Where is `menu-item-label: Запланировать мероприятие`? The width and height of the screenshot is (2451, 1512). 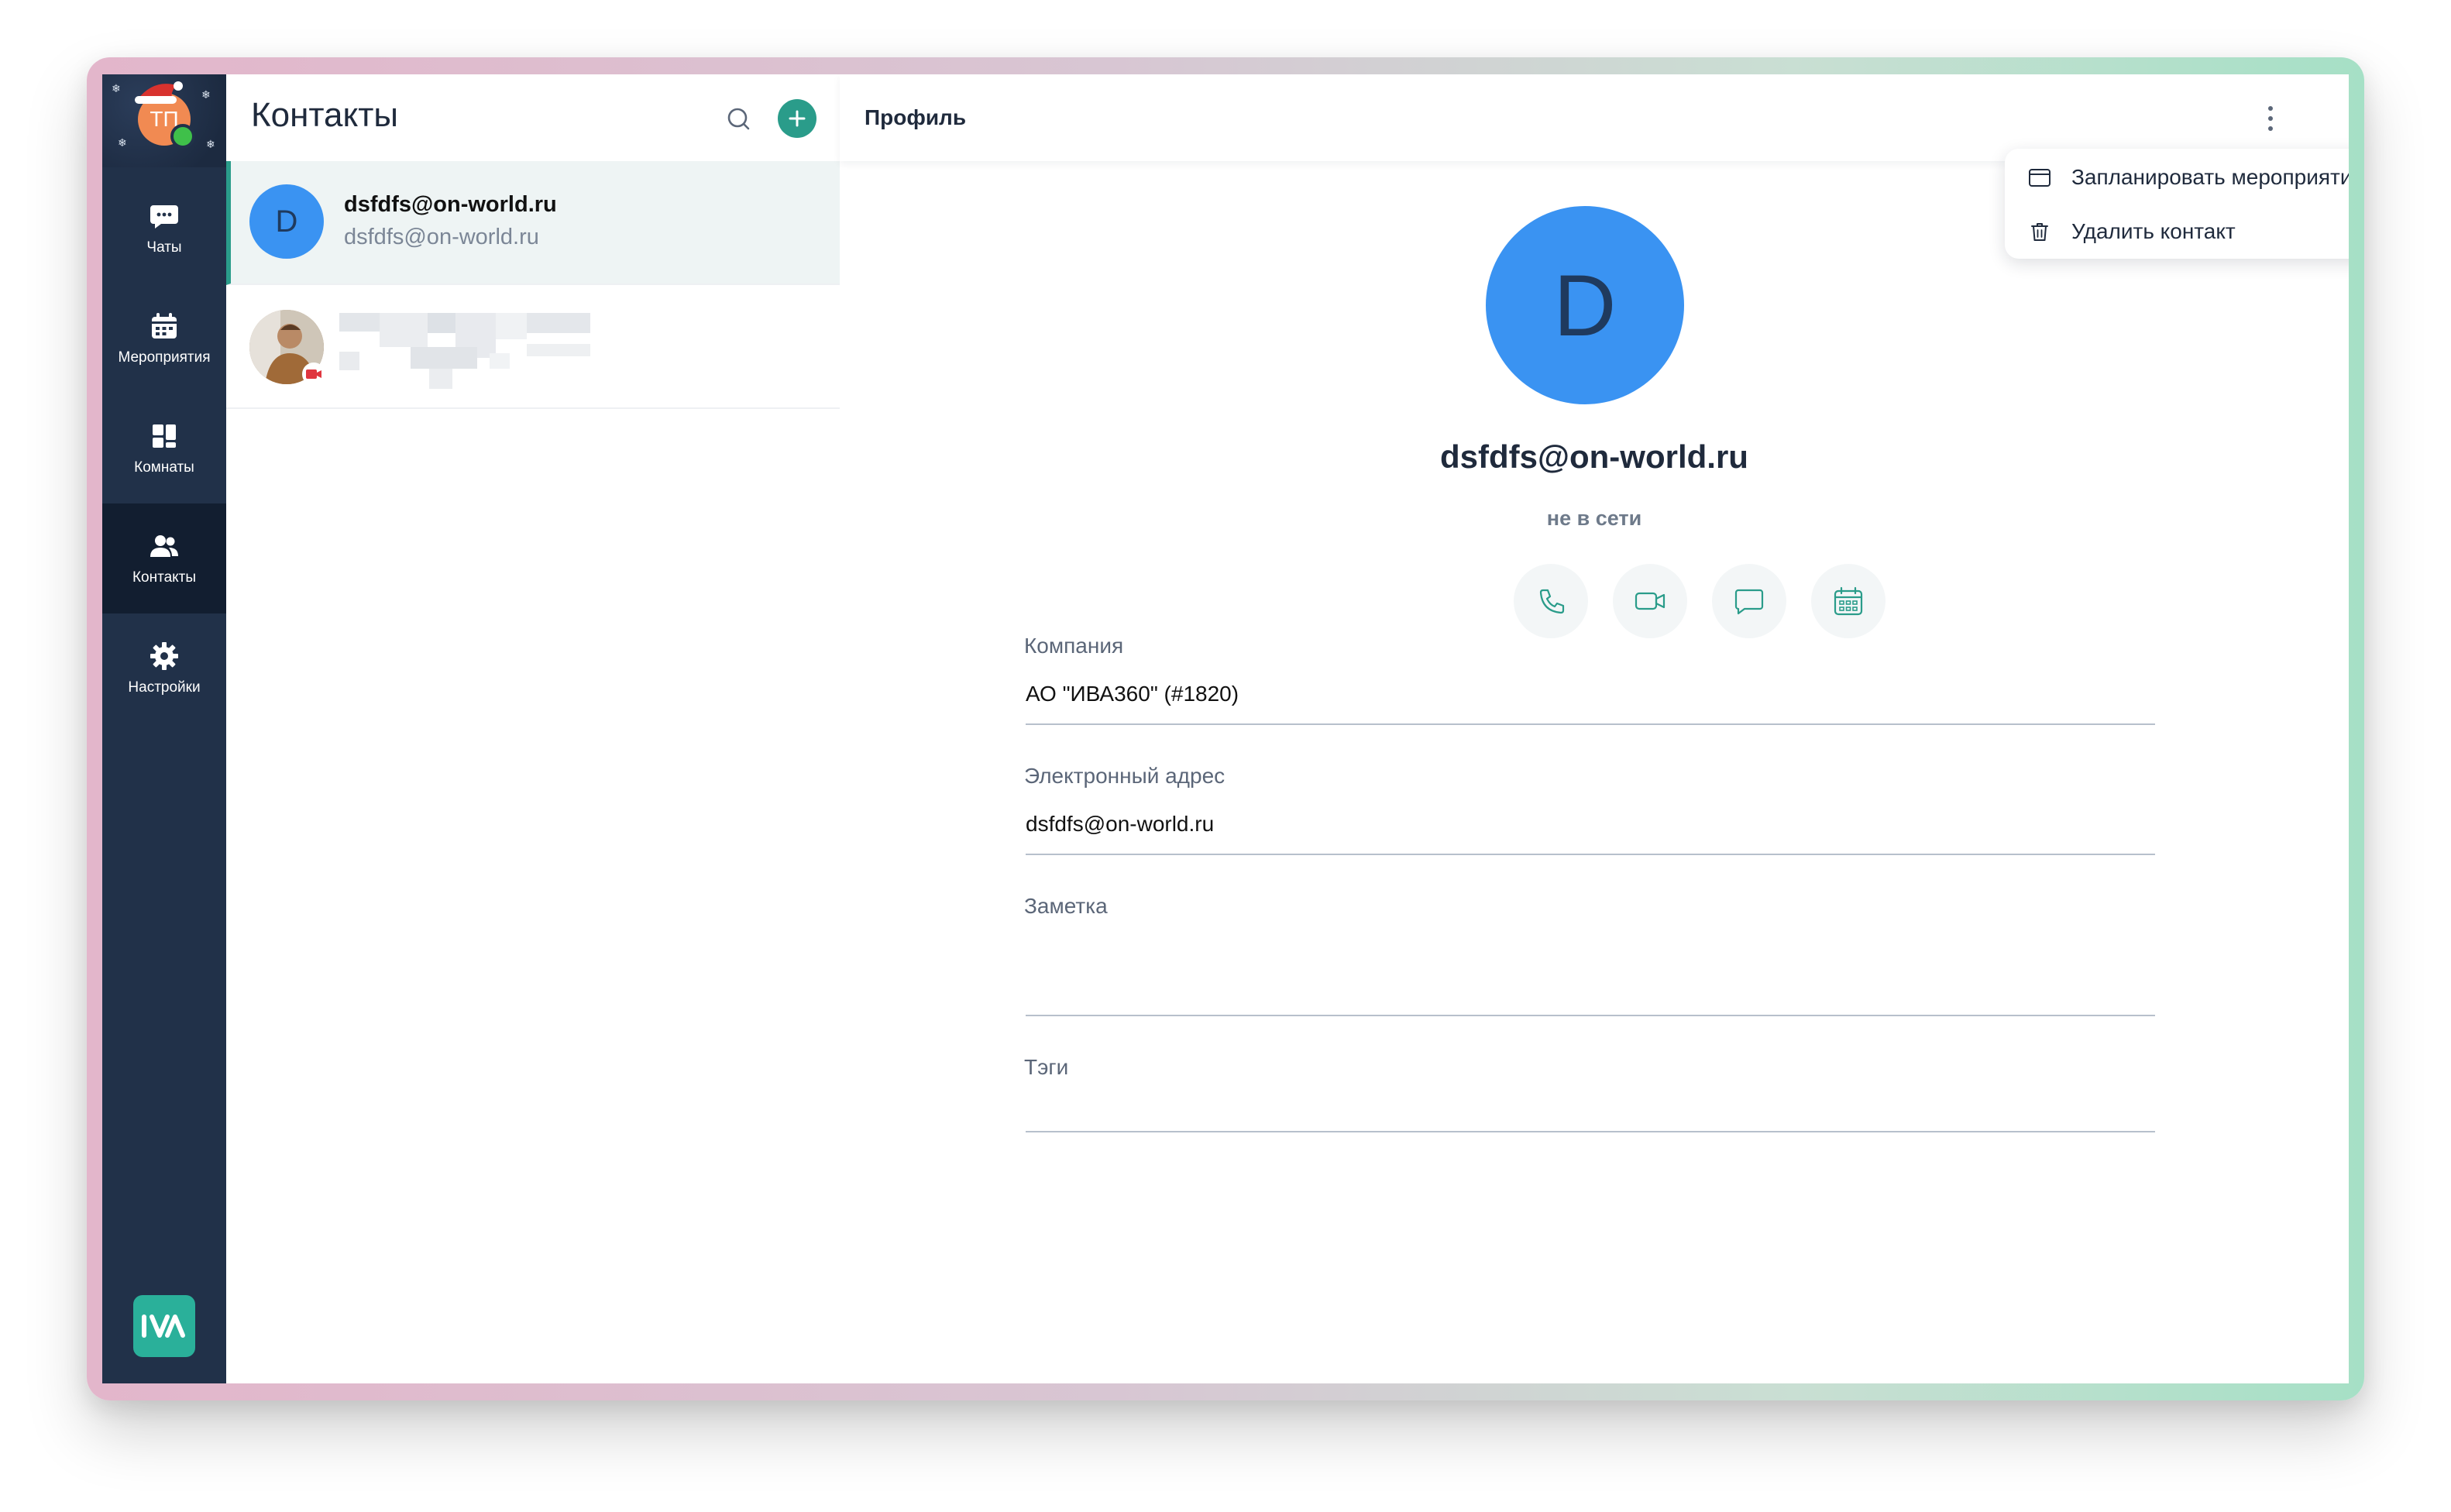
menu-item-label: Запланировать мероприятие is located at coordinates (2210, 177).